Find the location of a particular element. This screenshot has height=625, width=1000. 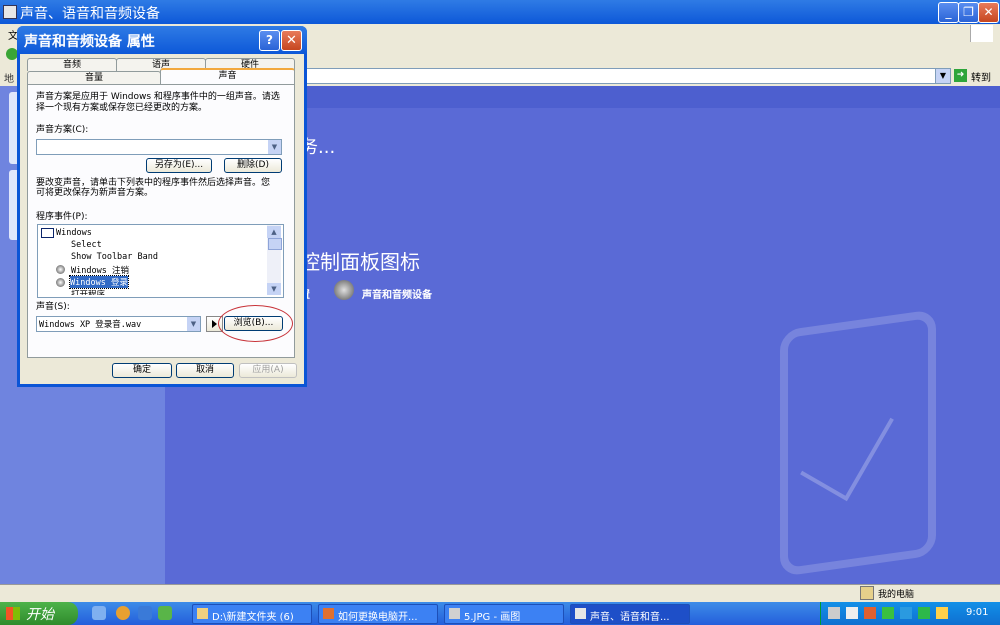

events-label: 程序事件(P): is located at coordinates (62, 217).